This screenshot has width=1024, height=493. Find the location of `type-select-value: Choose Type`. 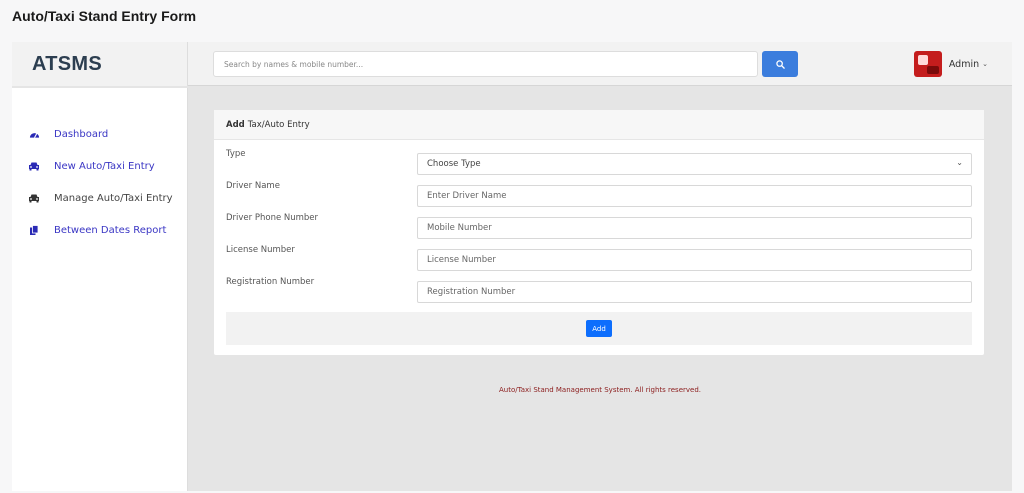

type-select-value: Choose Type is located at coordinates (454, 164).